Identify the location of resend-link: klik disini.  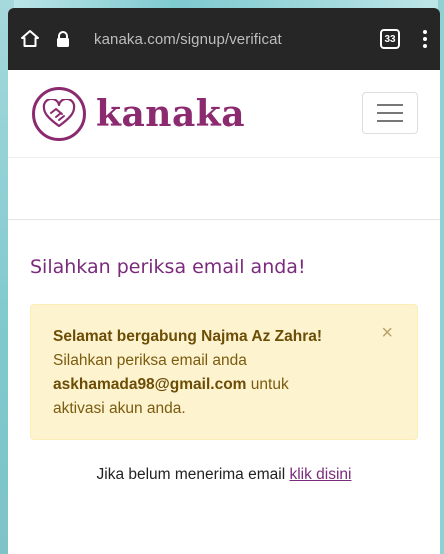
(320, 474).